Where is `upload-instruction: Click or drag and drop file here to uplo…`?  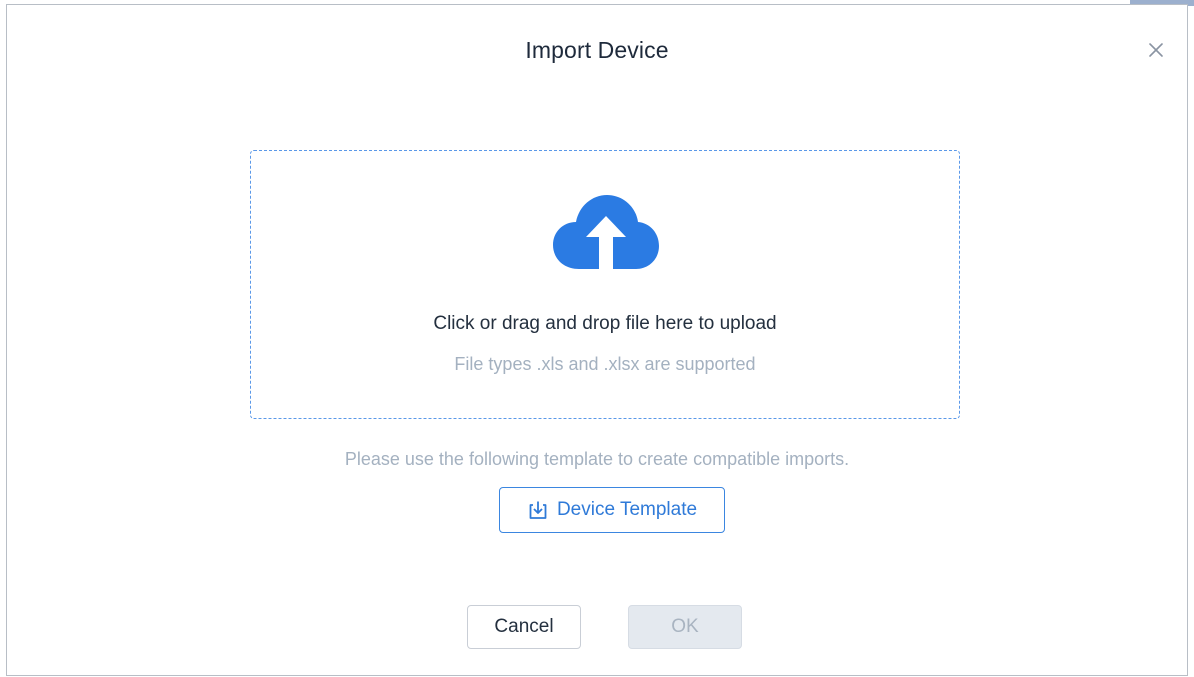 upload-instruction: Click or drag and drop file here to uplo… is located at coordinates (605, 323).